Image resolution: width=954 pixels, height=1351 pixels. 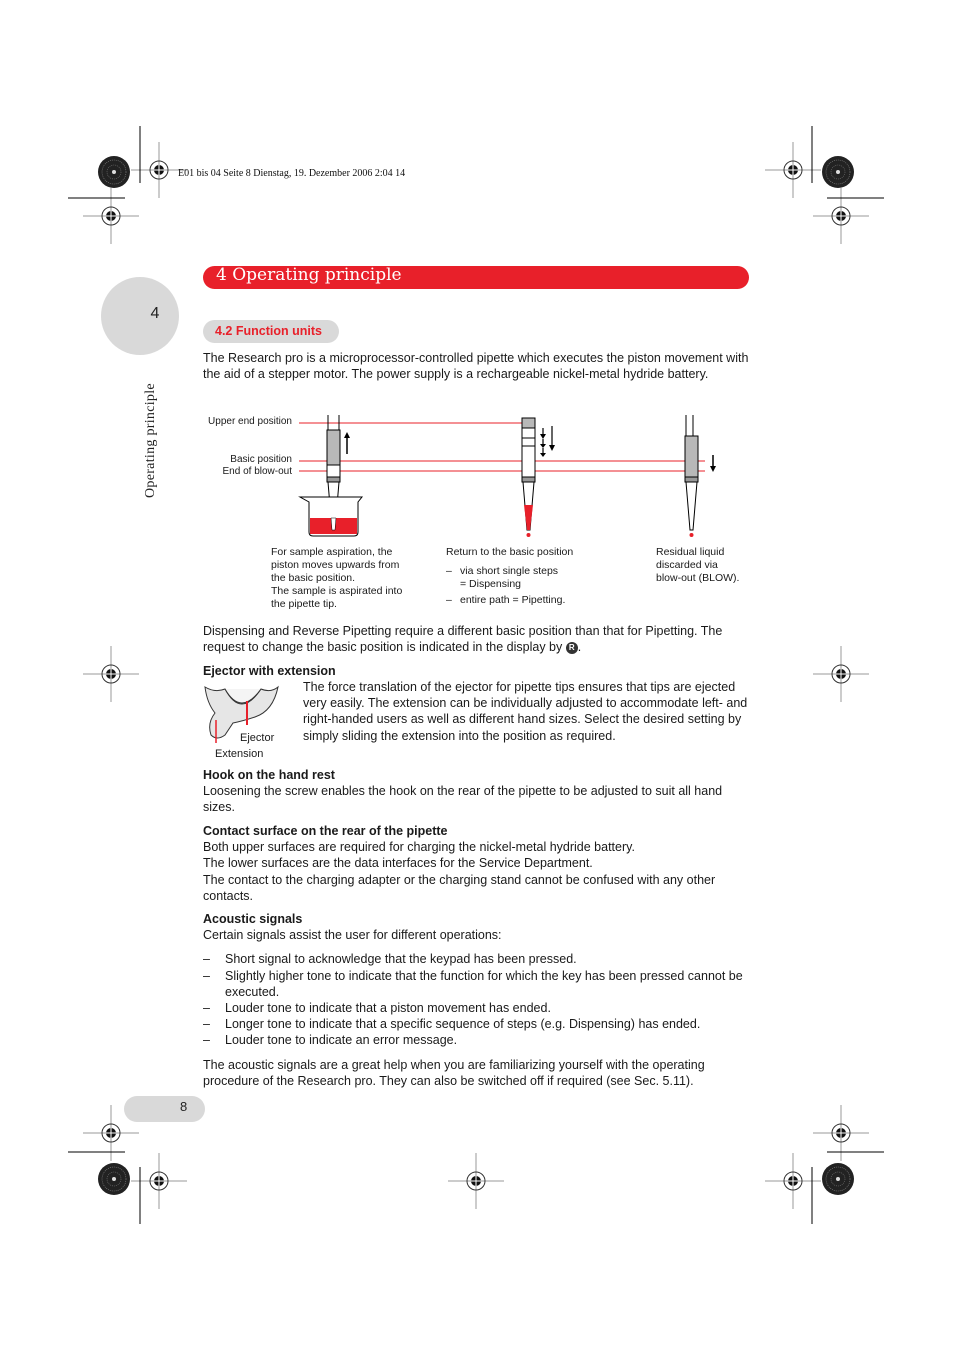 I want to click on label-basic-position: Basic position, so click(x=261, y=459).